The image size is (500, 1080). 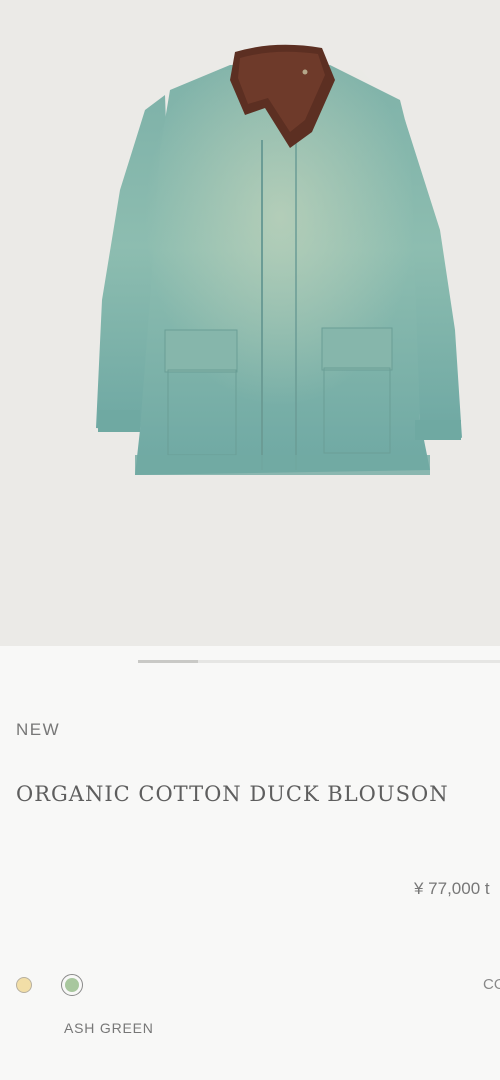 I want to click on color-swatch-ash-green-fill, so click(x=72, y=985).